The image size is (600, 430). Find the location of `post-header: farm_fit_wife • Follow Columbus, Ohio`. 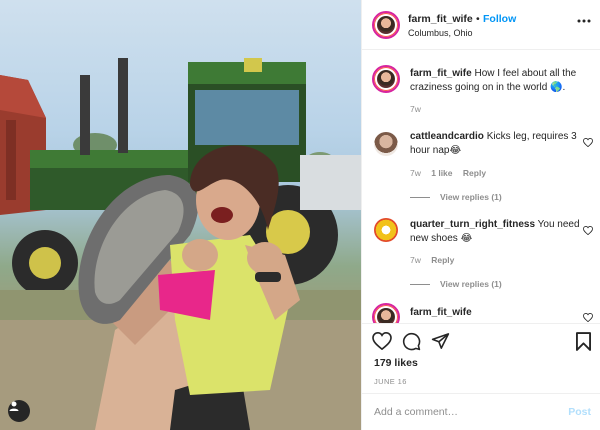

post-header: farm_fit_wife • Follow Columbus, Ohio is located at coordinates (481, 25).